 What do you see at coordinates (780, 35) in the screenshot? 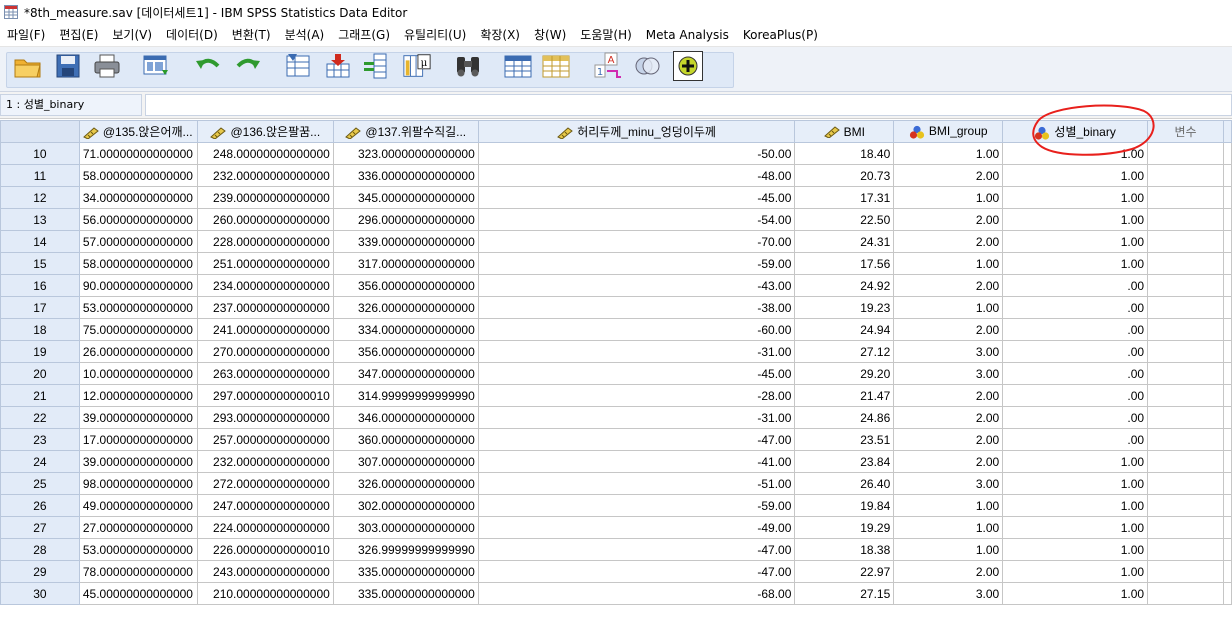
I see `menu-item: KoreaPlus(P)` at bounding box center [780, 35].